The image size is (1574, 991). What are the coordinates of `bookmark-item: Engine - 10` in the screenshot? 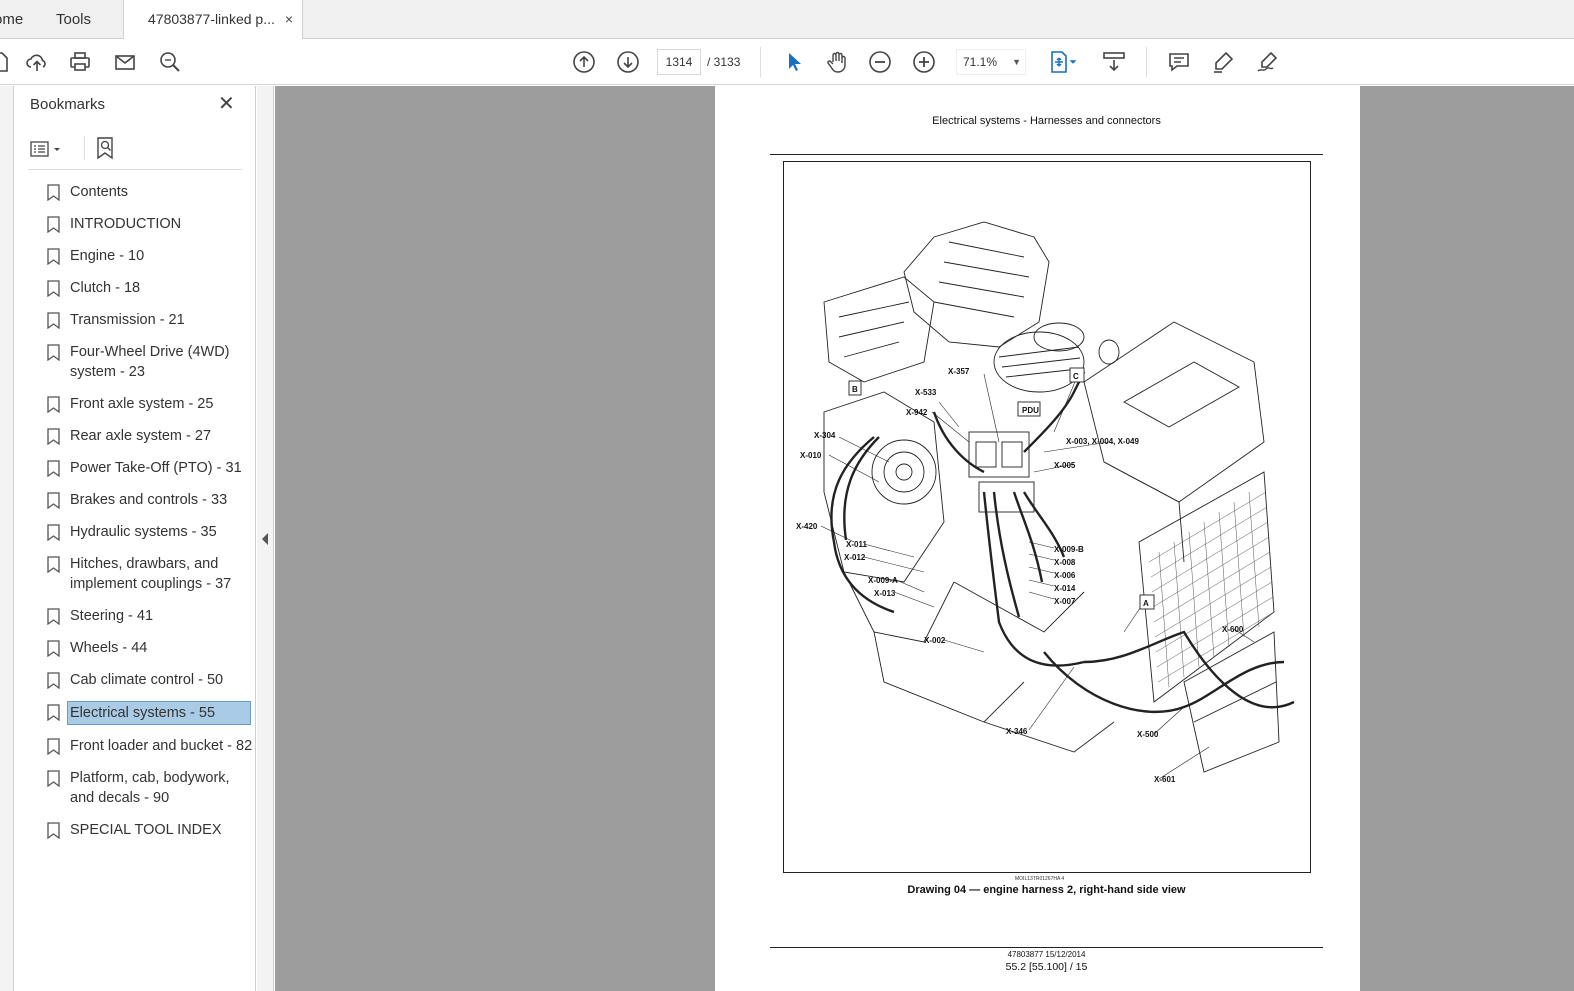 It's located at (149, 256).